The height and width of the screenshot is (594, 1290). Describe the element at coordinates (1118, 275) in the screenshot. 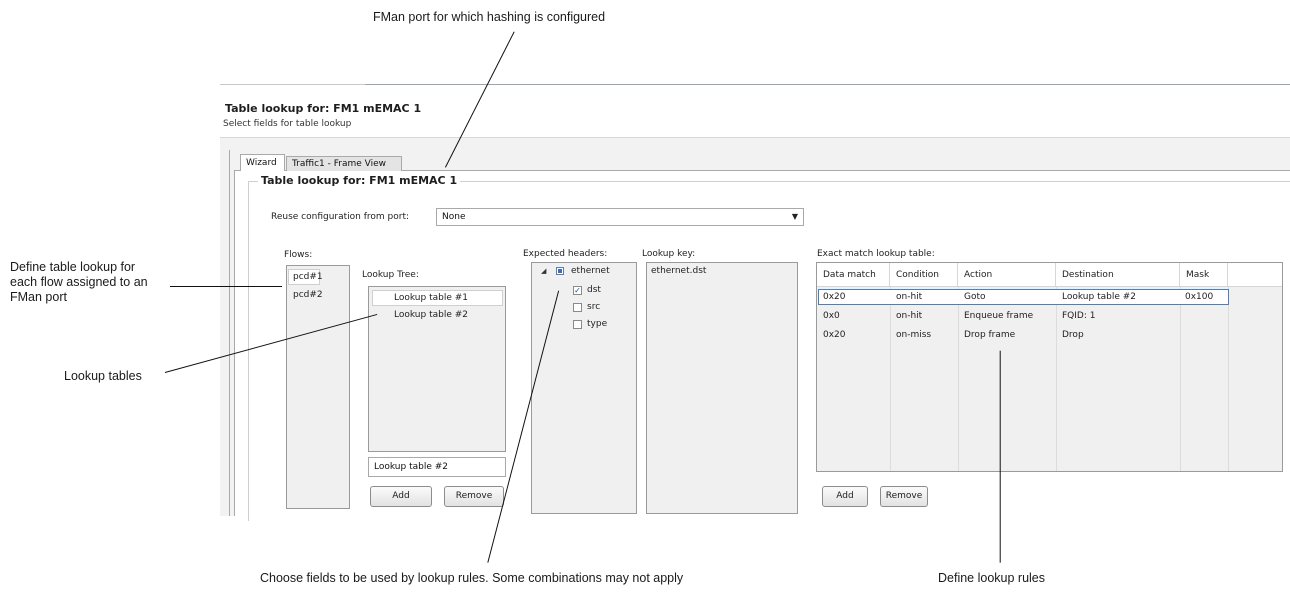

I see `column-header-destination: Destination` at that location.